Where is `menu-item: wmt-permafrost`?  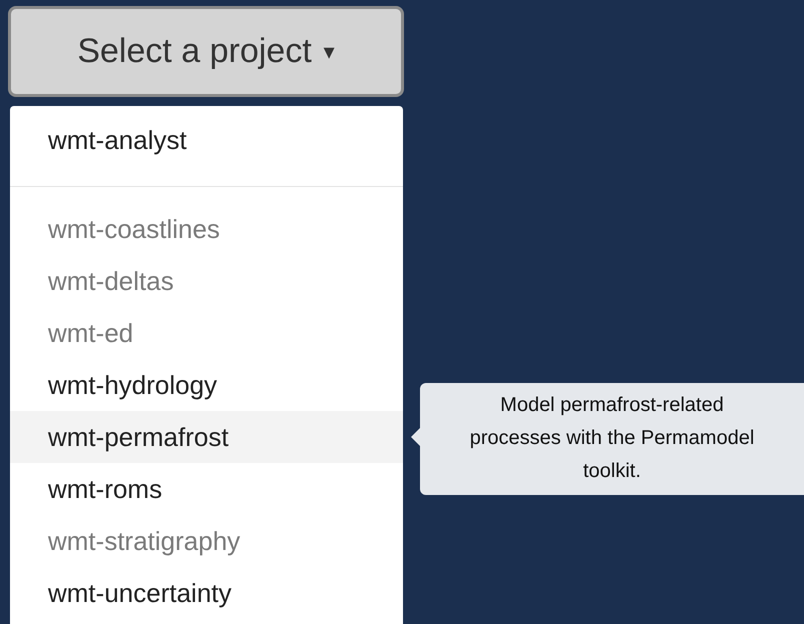
menu-item: wmt-permafrost is located at coordinates (206, 437).